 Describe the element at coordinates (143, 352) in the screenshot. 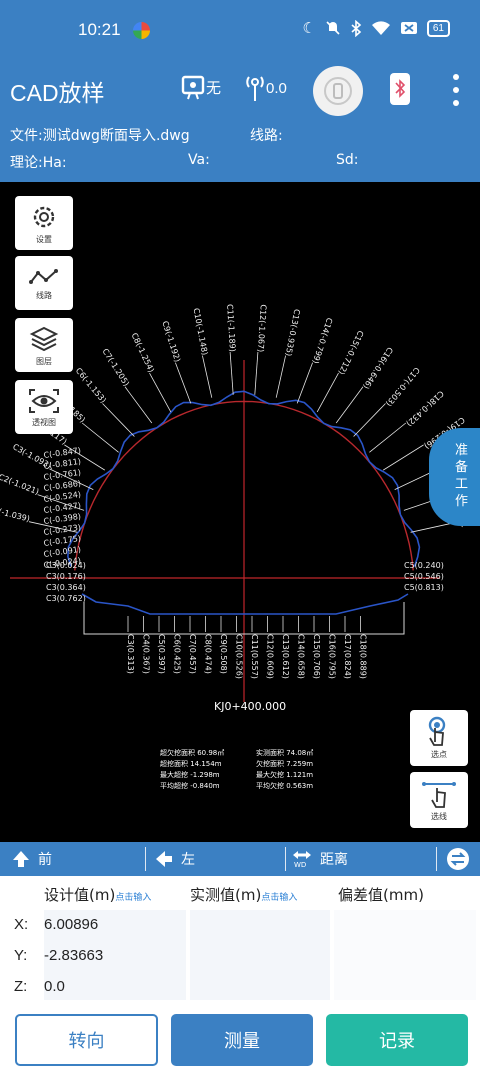

I see `arch-point-label: C8(-1.254)` at that location.